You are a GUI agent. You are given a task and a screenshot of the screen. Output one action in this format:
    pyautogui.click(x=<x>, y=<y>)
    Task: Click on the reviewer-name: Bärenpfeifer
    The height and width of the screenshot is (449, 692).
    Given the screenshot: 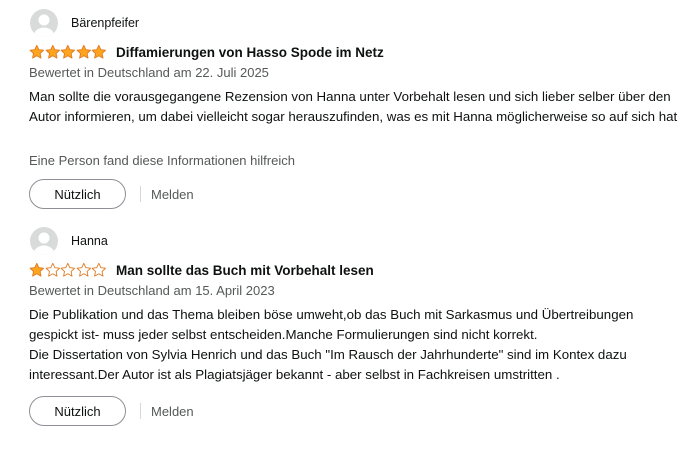 What is the action you would take?
    pyautogui.click(x=105, y=23)
    